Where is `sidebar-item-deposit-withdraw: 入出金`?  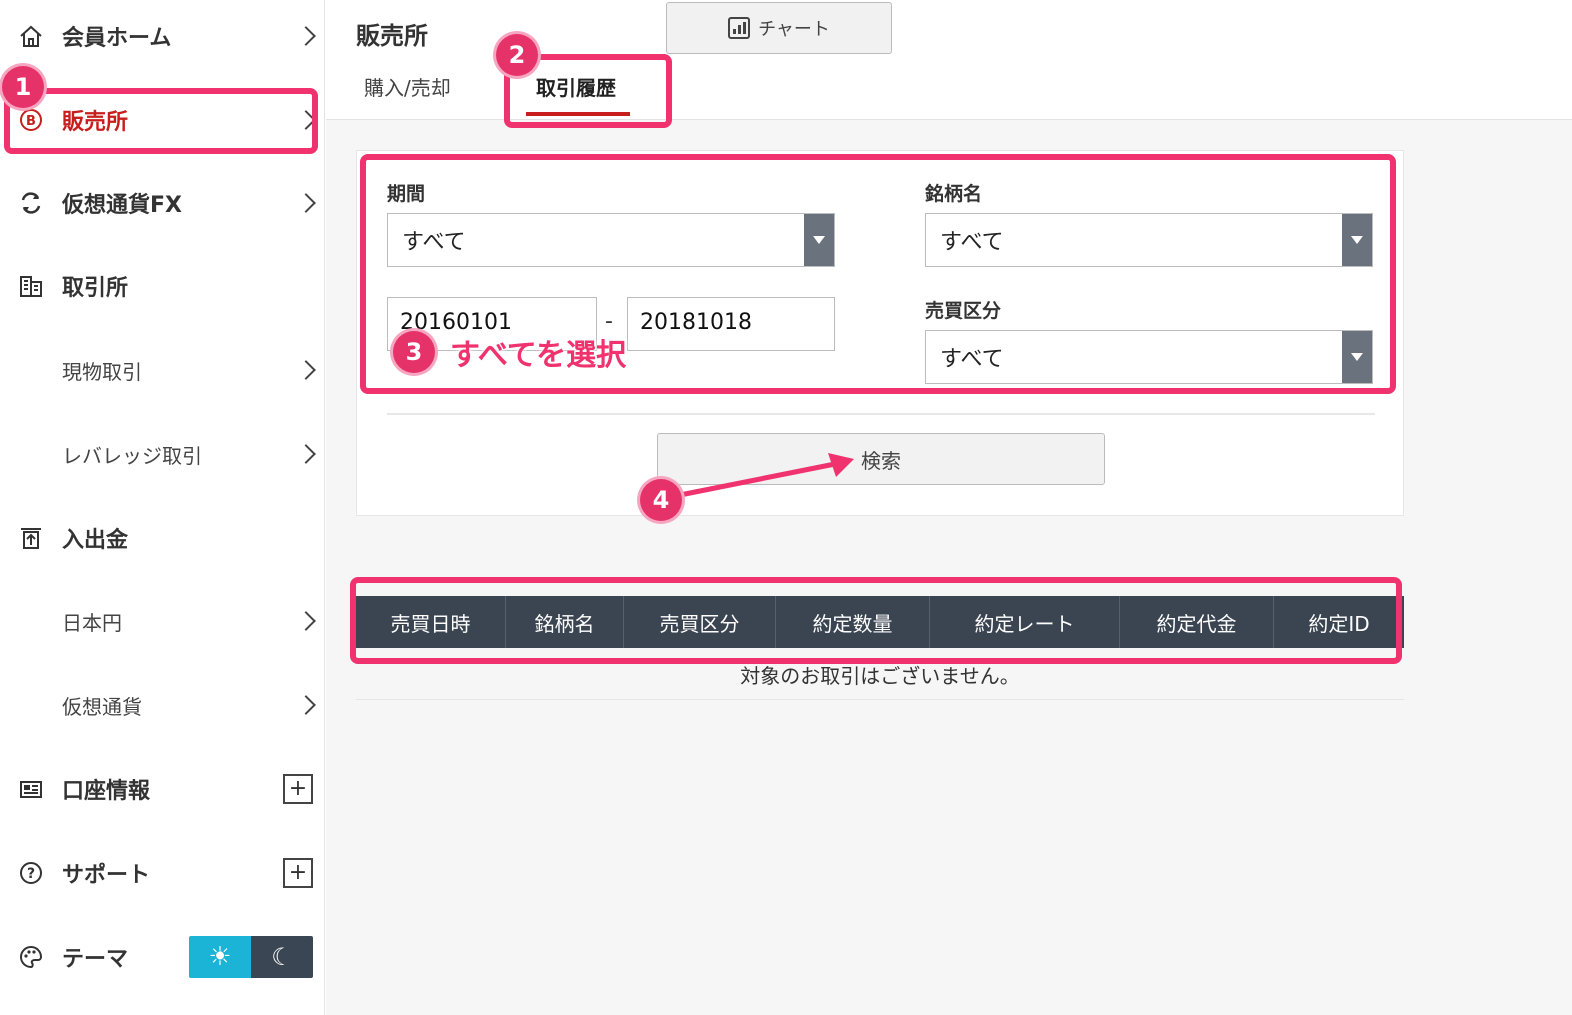 sidebar-item-deposit-withdraw: 入出金 is located at coordinates (162, 538).